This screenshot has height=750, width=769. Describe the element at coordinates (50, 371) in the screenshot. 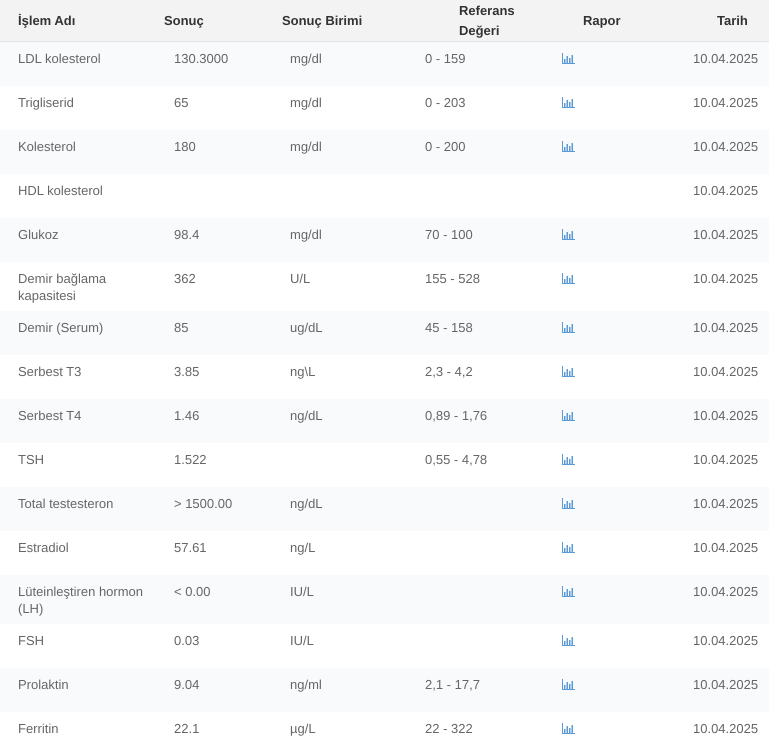

I see `table-cell: Serbest T3` at that location.